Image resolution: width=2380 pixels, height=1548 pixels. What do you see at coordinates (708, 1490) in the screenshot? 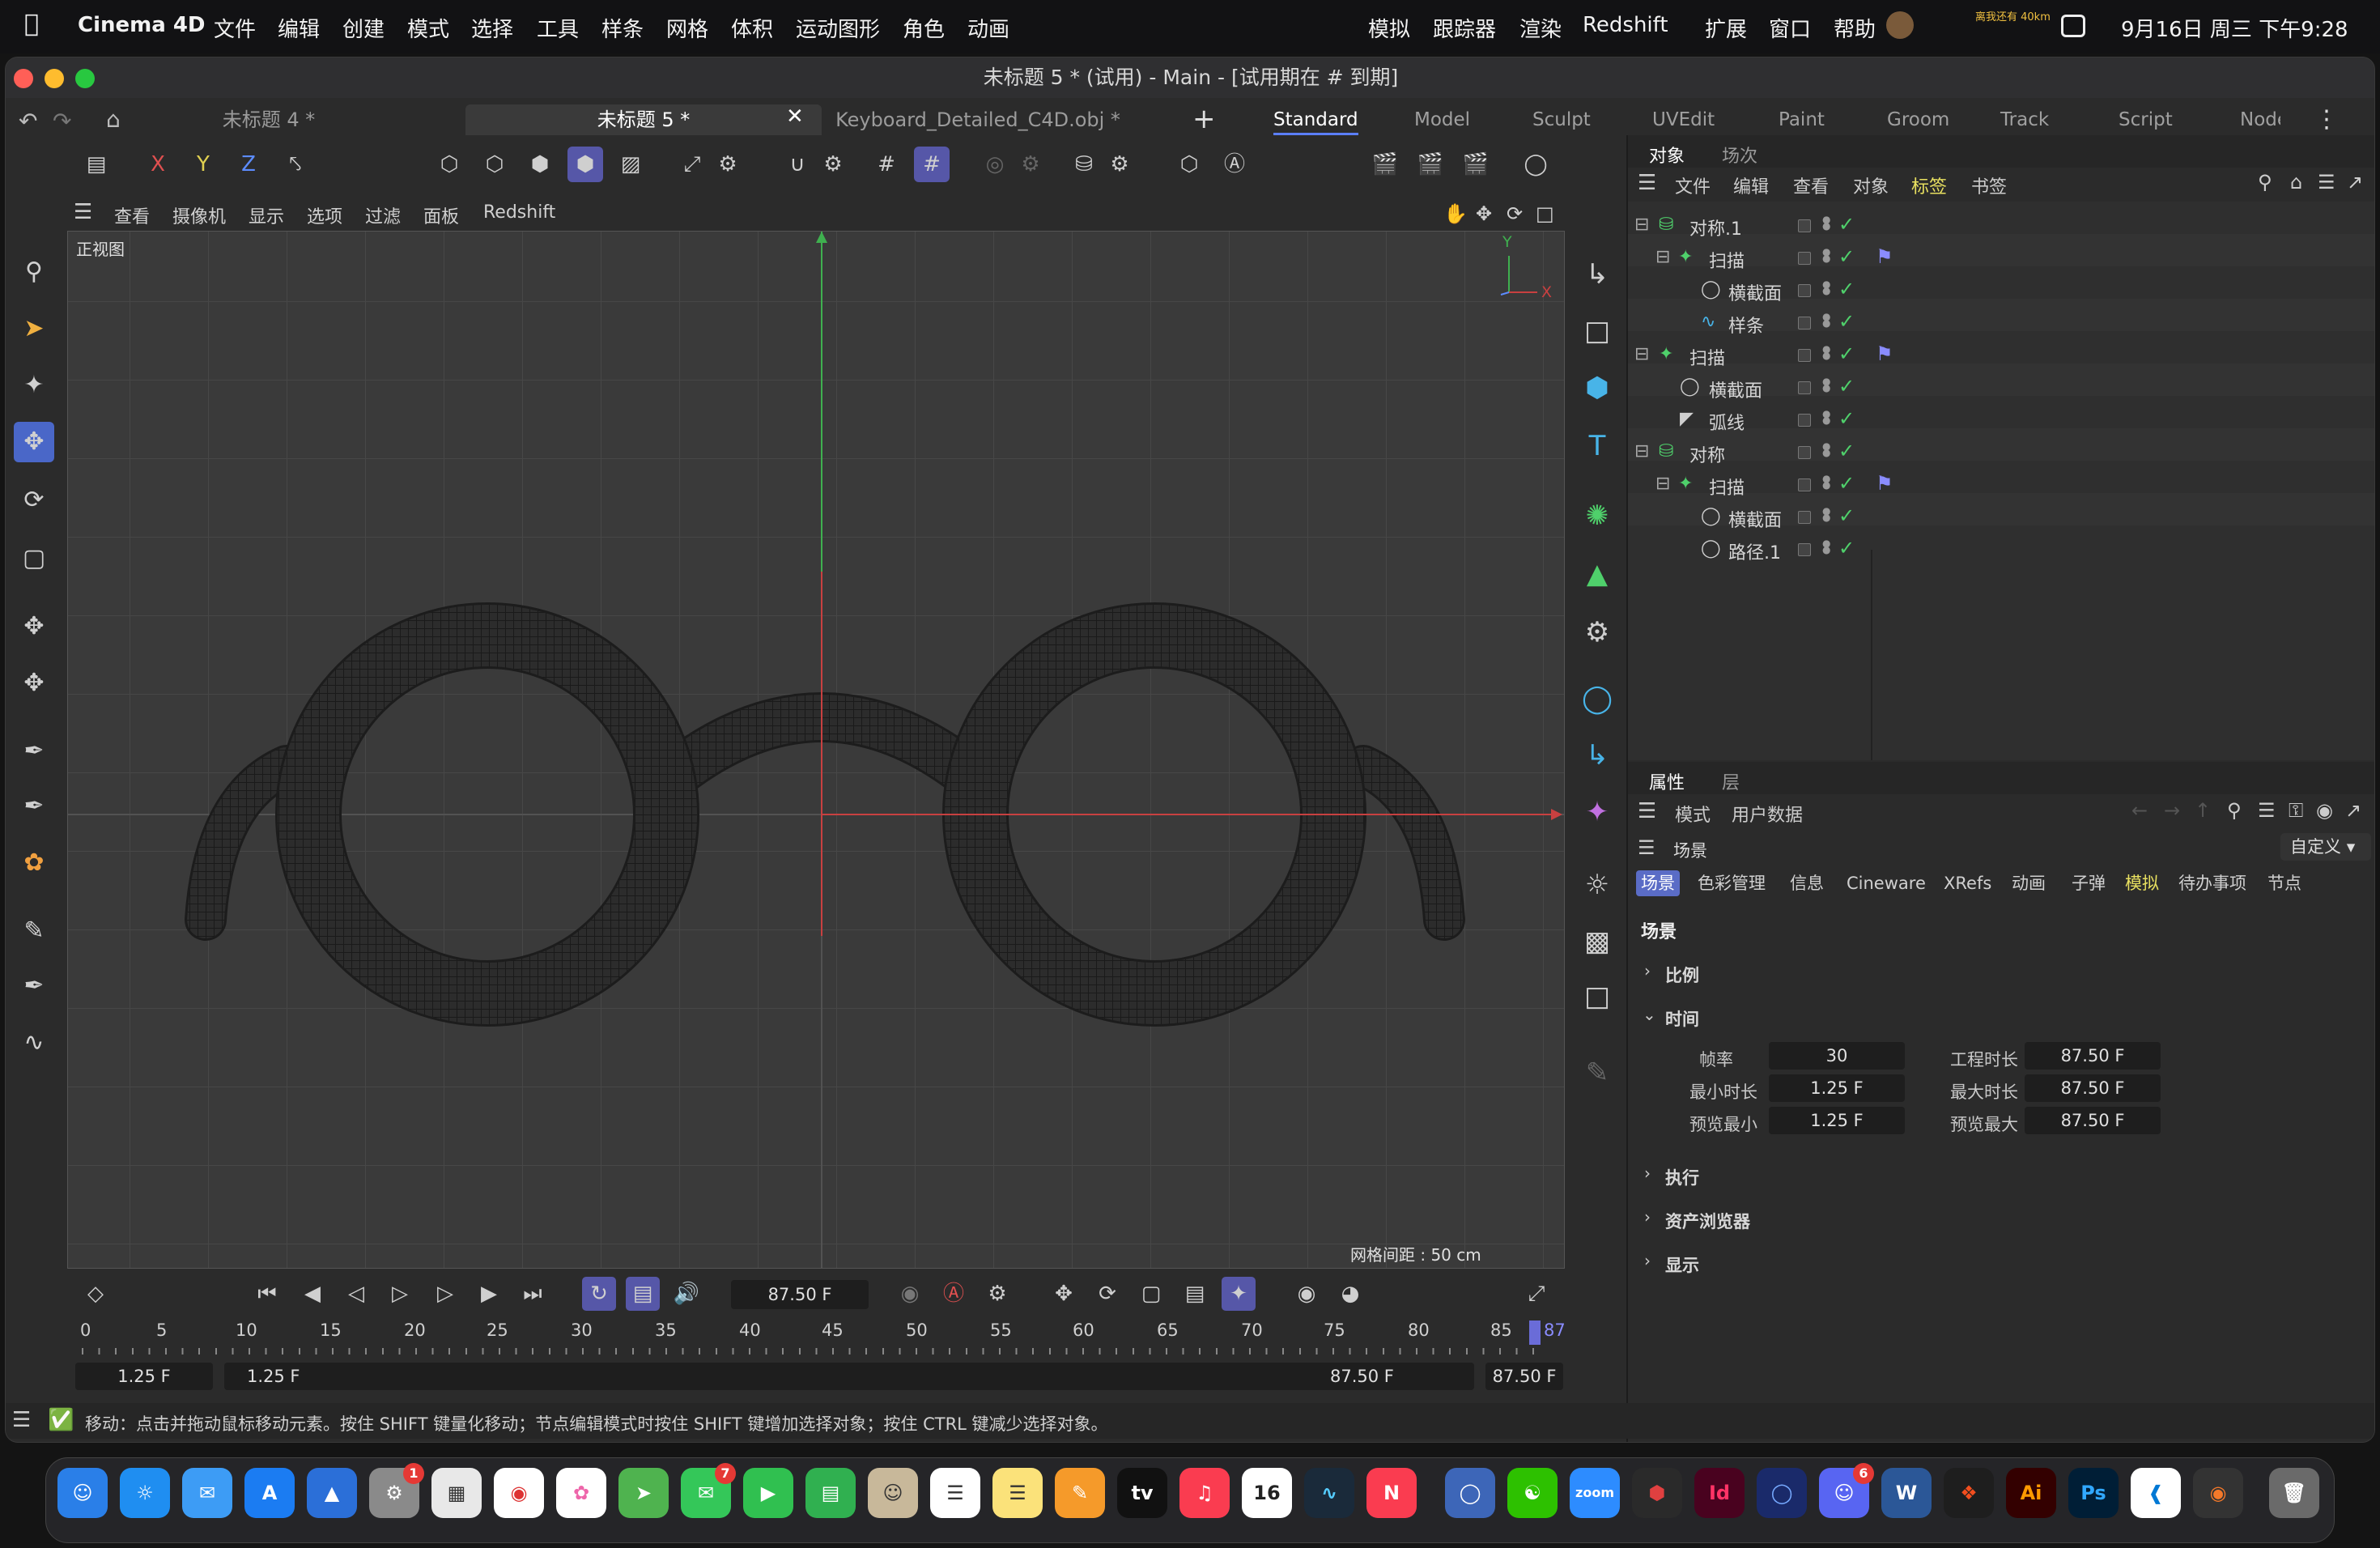
I see `messages-icon: ✉ 7` at bounding box center [708, 1490].